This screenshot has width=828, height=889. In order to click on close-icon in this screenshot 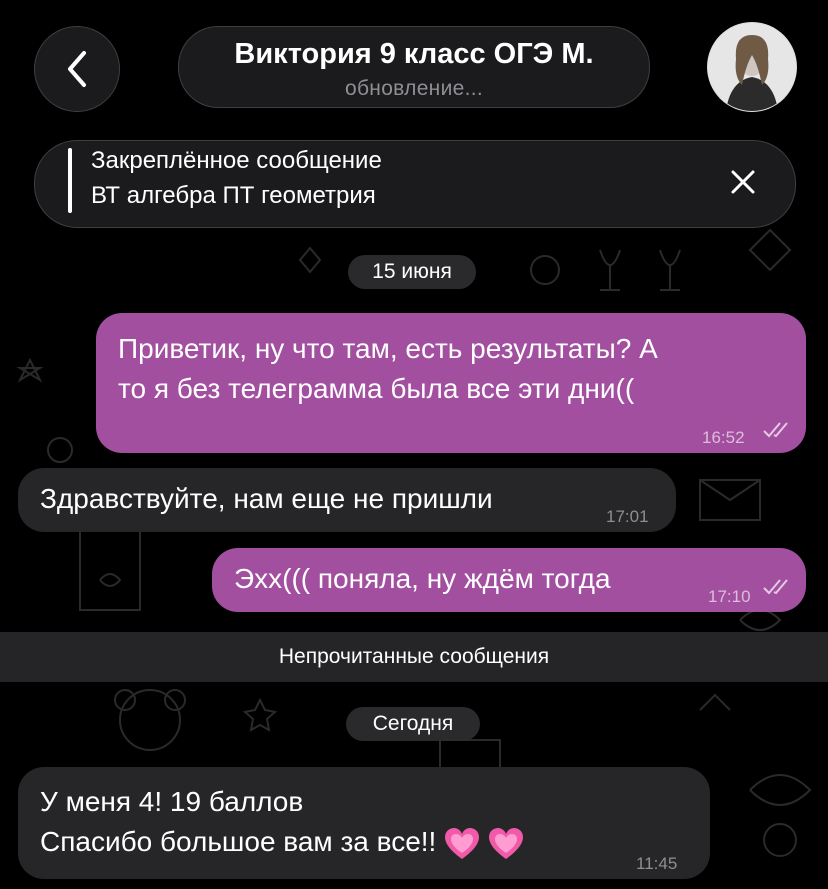, I will do `click(743, 182)`.